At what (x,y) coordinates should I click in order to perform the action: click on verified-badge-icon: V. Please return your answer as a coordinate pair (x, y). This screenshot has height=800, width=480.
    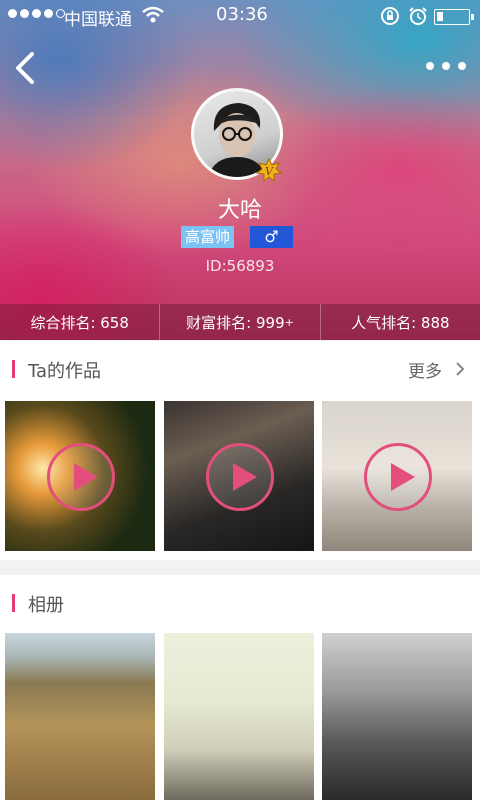
    Looking at the image, I should click on (269, 170).